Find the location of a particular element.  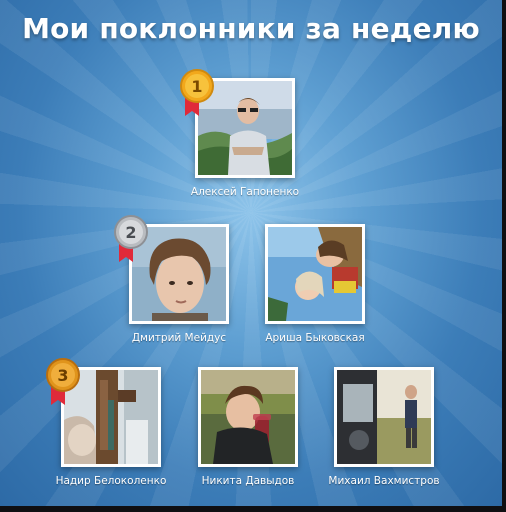

silver-medal-icon: 2 is located at coordinates (131, 238).